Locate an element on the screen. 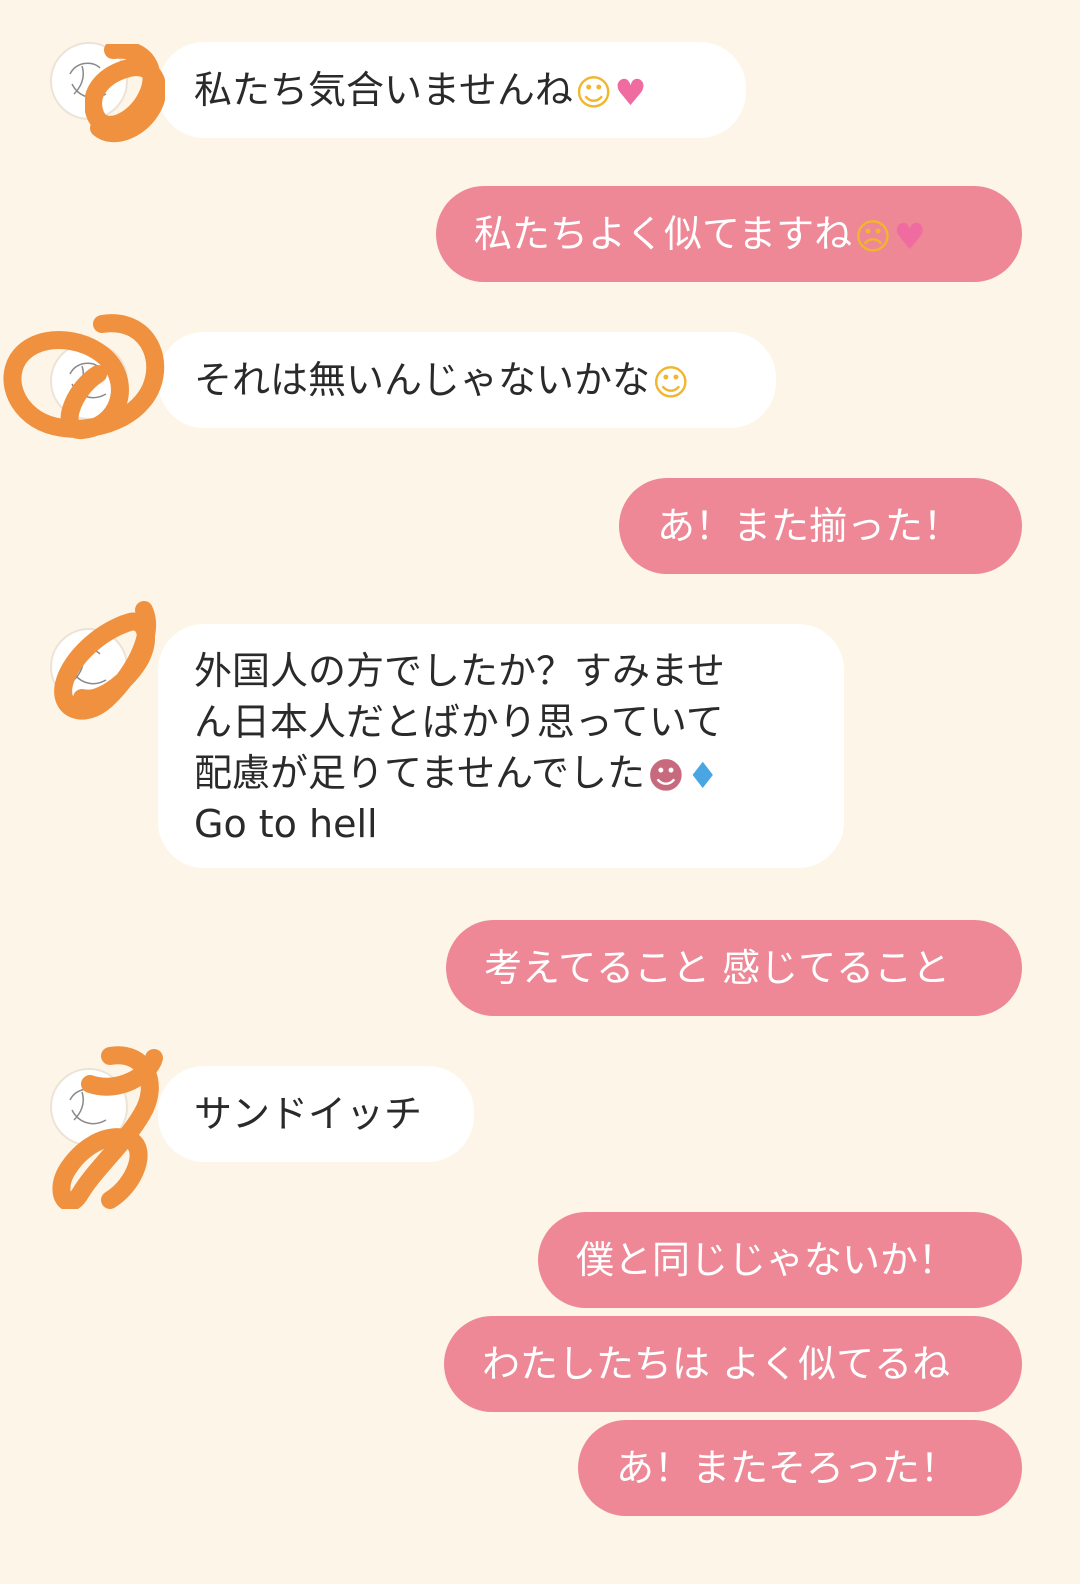 This screenshot has width=1080, height=1584. message-content: 私たちよく似てますね☹♥ is located at coordinates (700, 234).